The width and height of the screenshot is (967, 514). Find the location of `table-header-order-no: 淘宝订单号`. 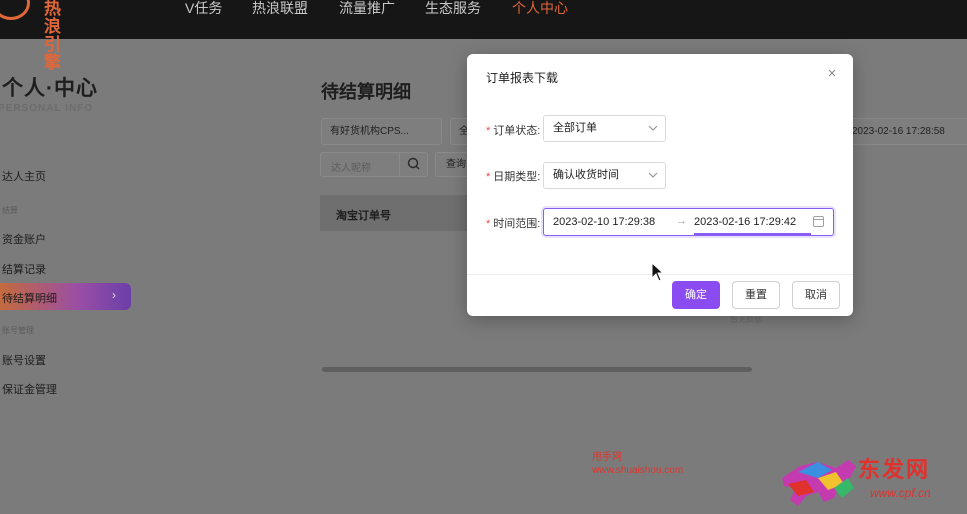

table-header-order-no: 淘宝订单号 is located at coordinates (363, 216).